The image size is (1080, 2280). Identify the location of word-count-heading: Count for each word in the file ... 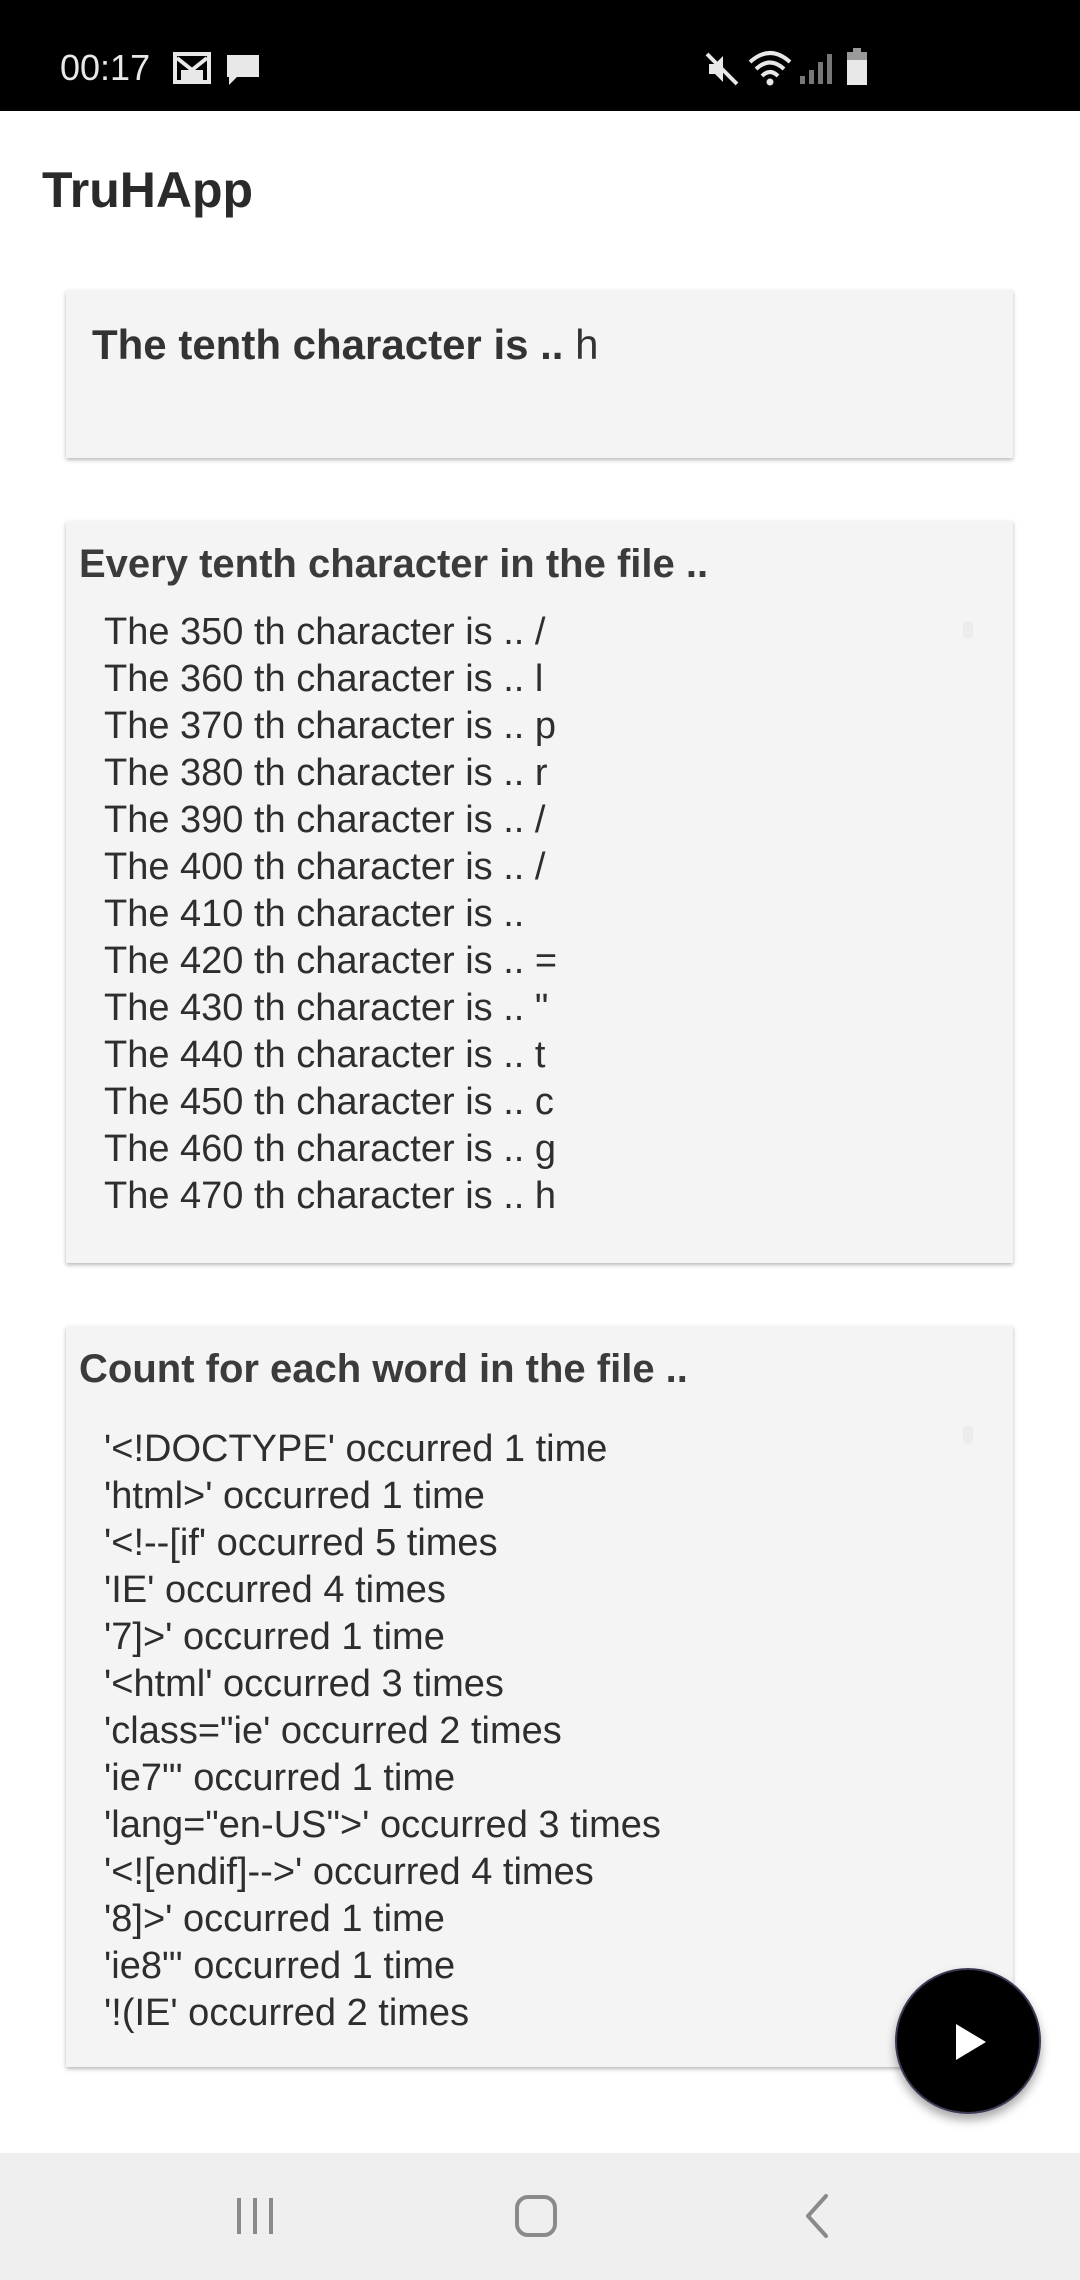
(383, 1369).